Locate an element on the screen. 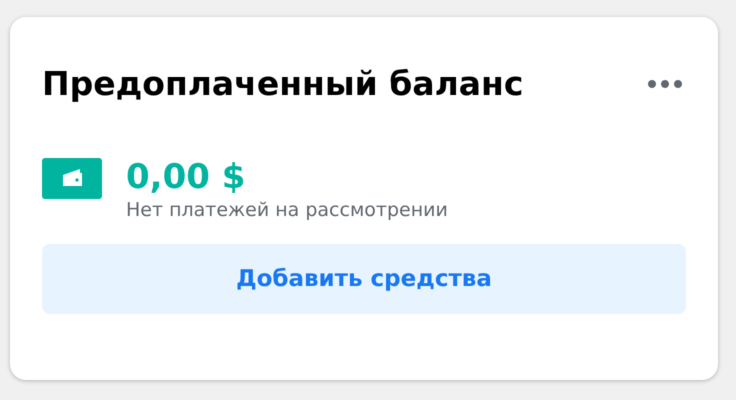  card-title: Предоплаченный баланс is located at coordinates (283, 83).